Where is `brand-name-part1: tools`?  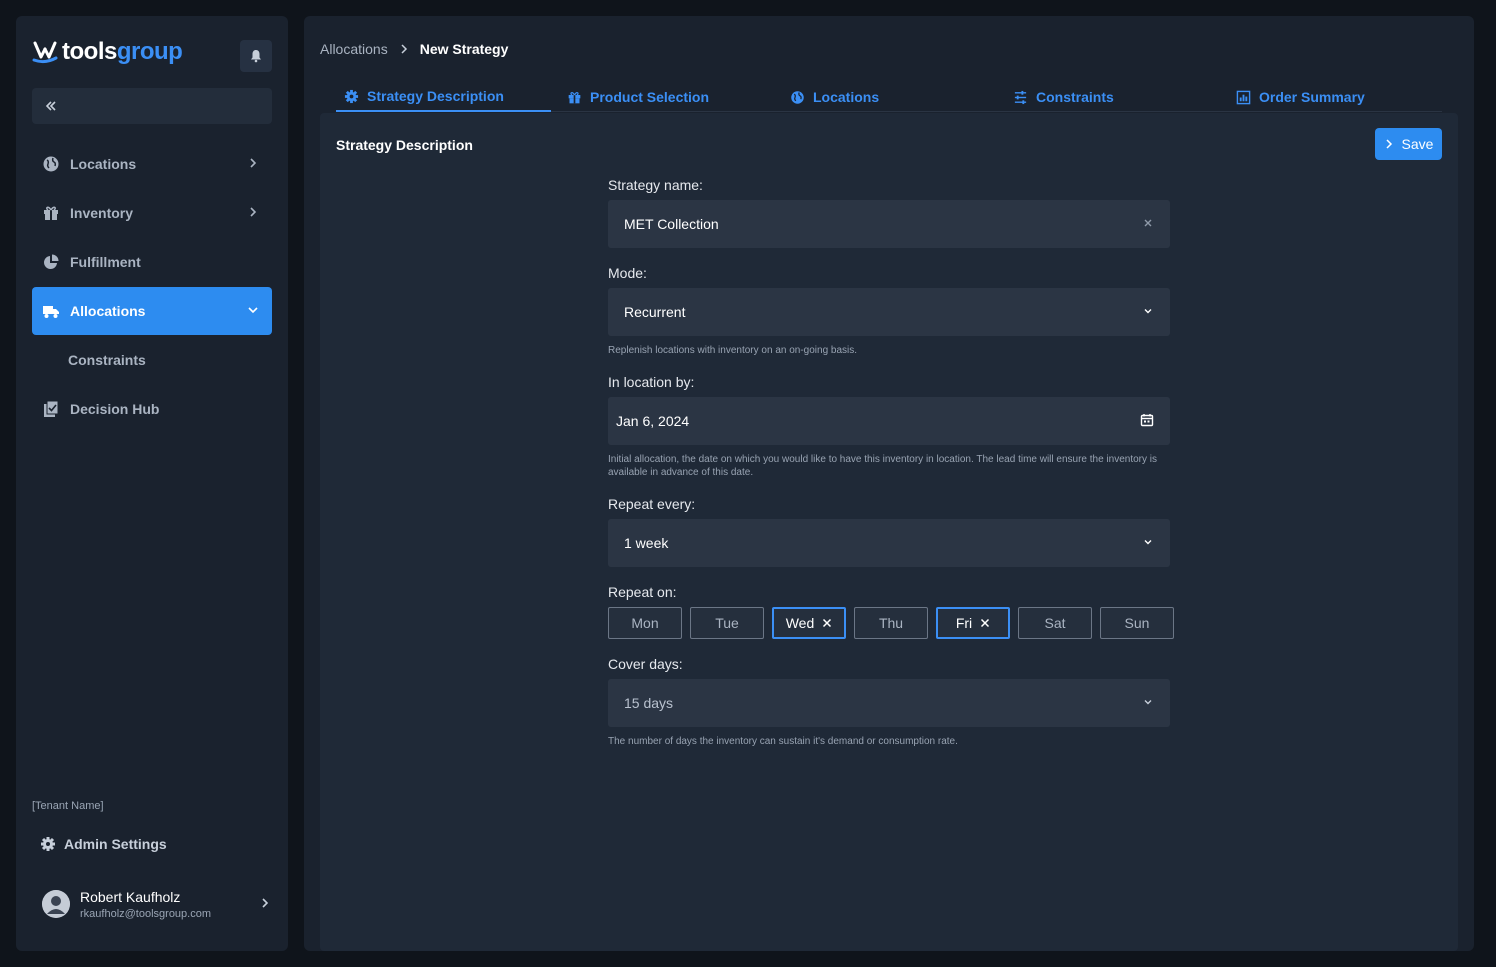 brand-name-part1: tools is located at coordinates (89, 51).